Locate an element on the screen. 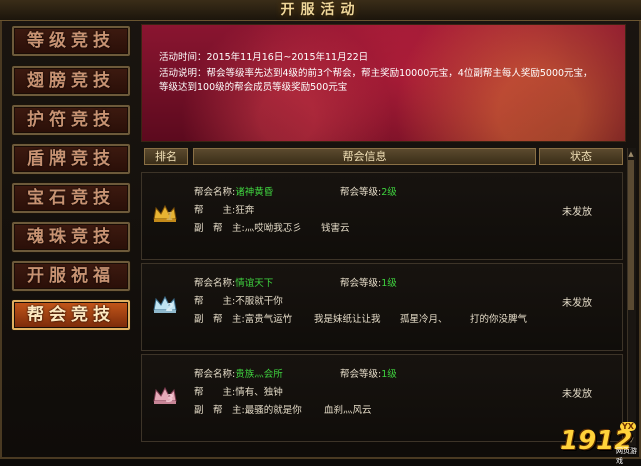 This screenshot has width=641, height=466. sidebar-item-soulbead-competition: 魂珠竞技 is located at coordinates (71, 237).